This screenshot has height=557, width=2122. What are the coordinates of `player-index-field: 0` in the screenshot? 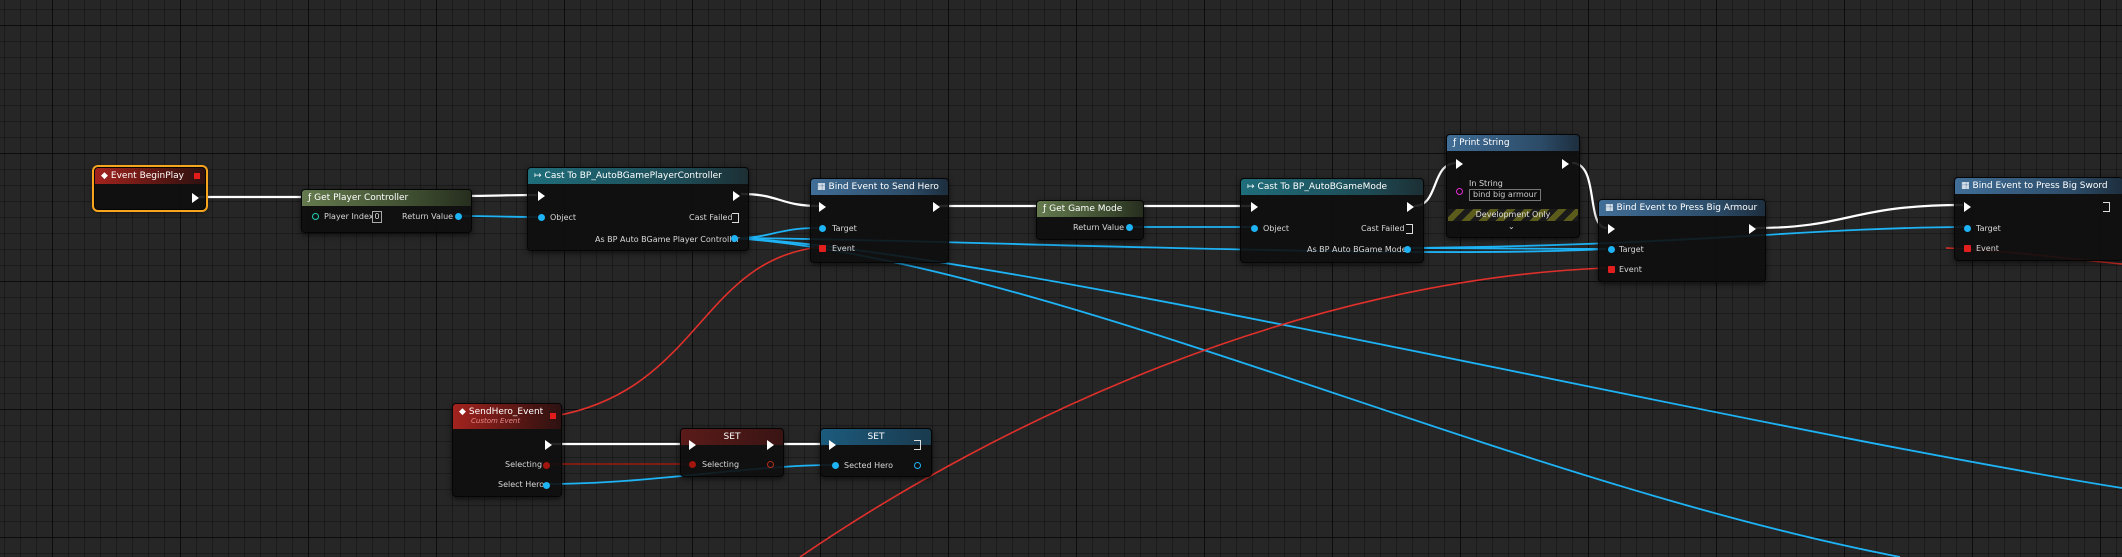 It's located at (377, 217).